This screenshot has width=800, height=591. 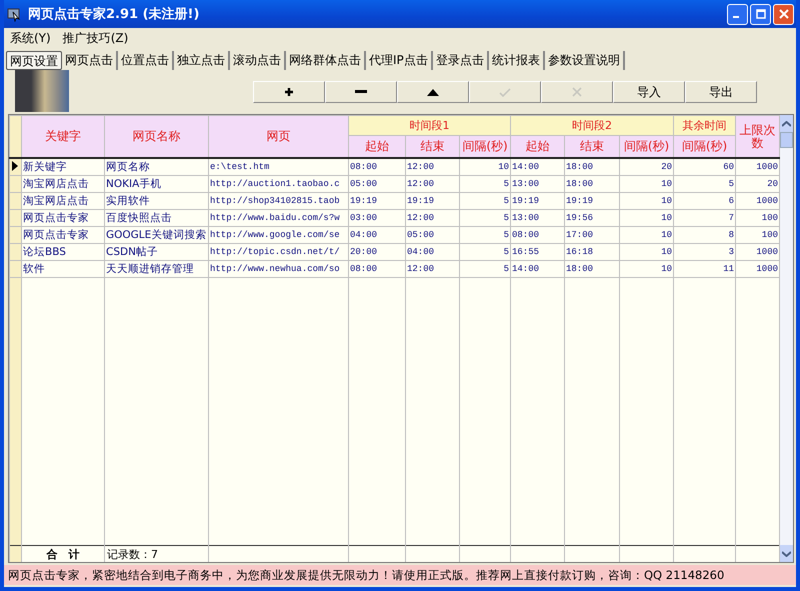 I want to click on maximize-button, so click(x=760, y=14).